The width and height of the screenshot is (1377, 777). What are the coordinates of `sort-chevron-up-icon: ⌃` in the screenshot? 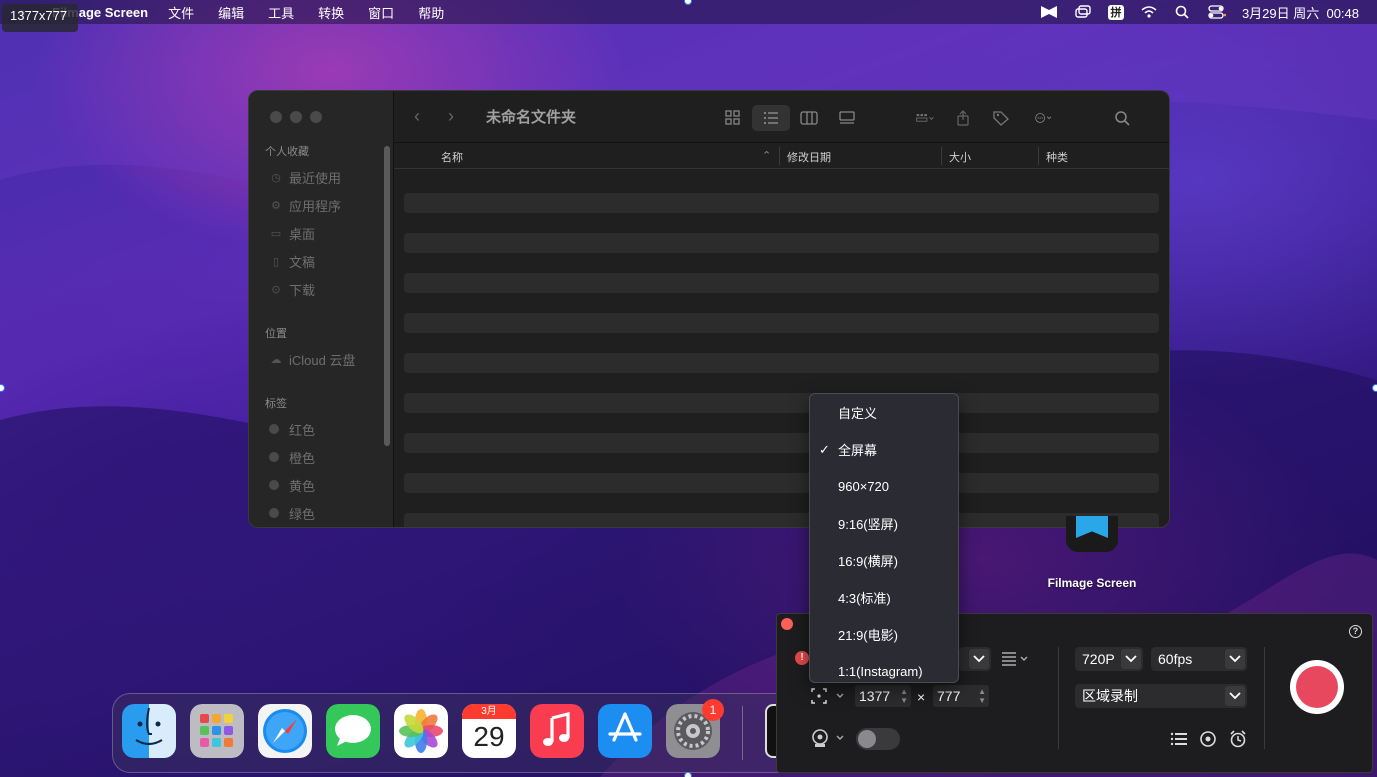 It's located at (766, 155).